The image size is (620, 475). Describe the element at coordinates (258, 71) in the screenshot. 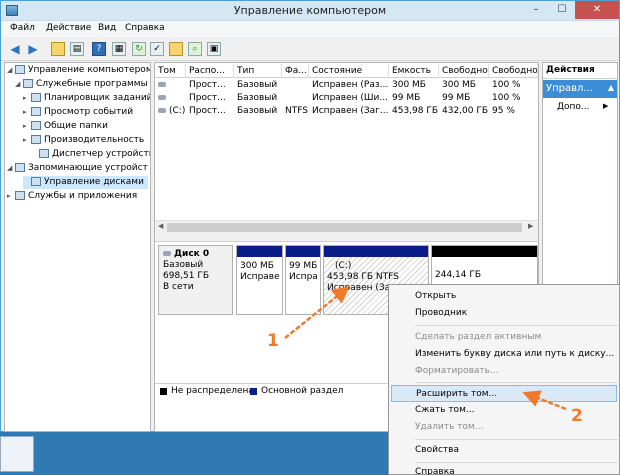

I see `column-header-type: Тип` at that location.